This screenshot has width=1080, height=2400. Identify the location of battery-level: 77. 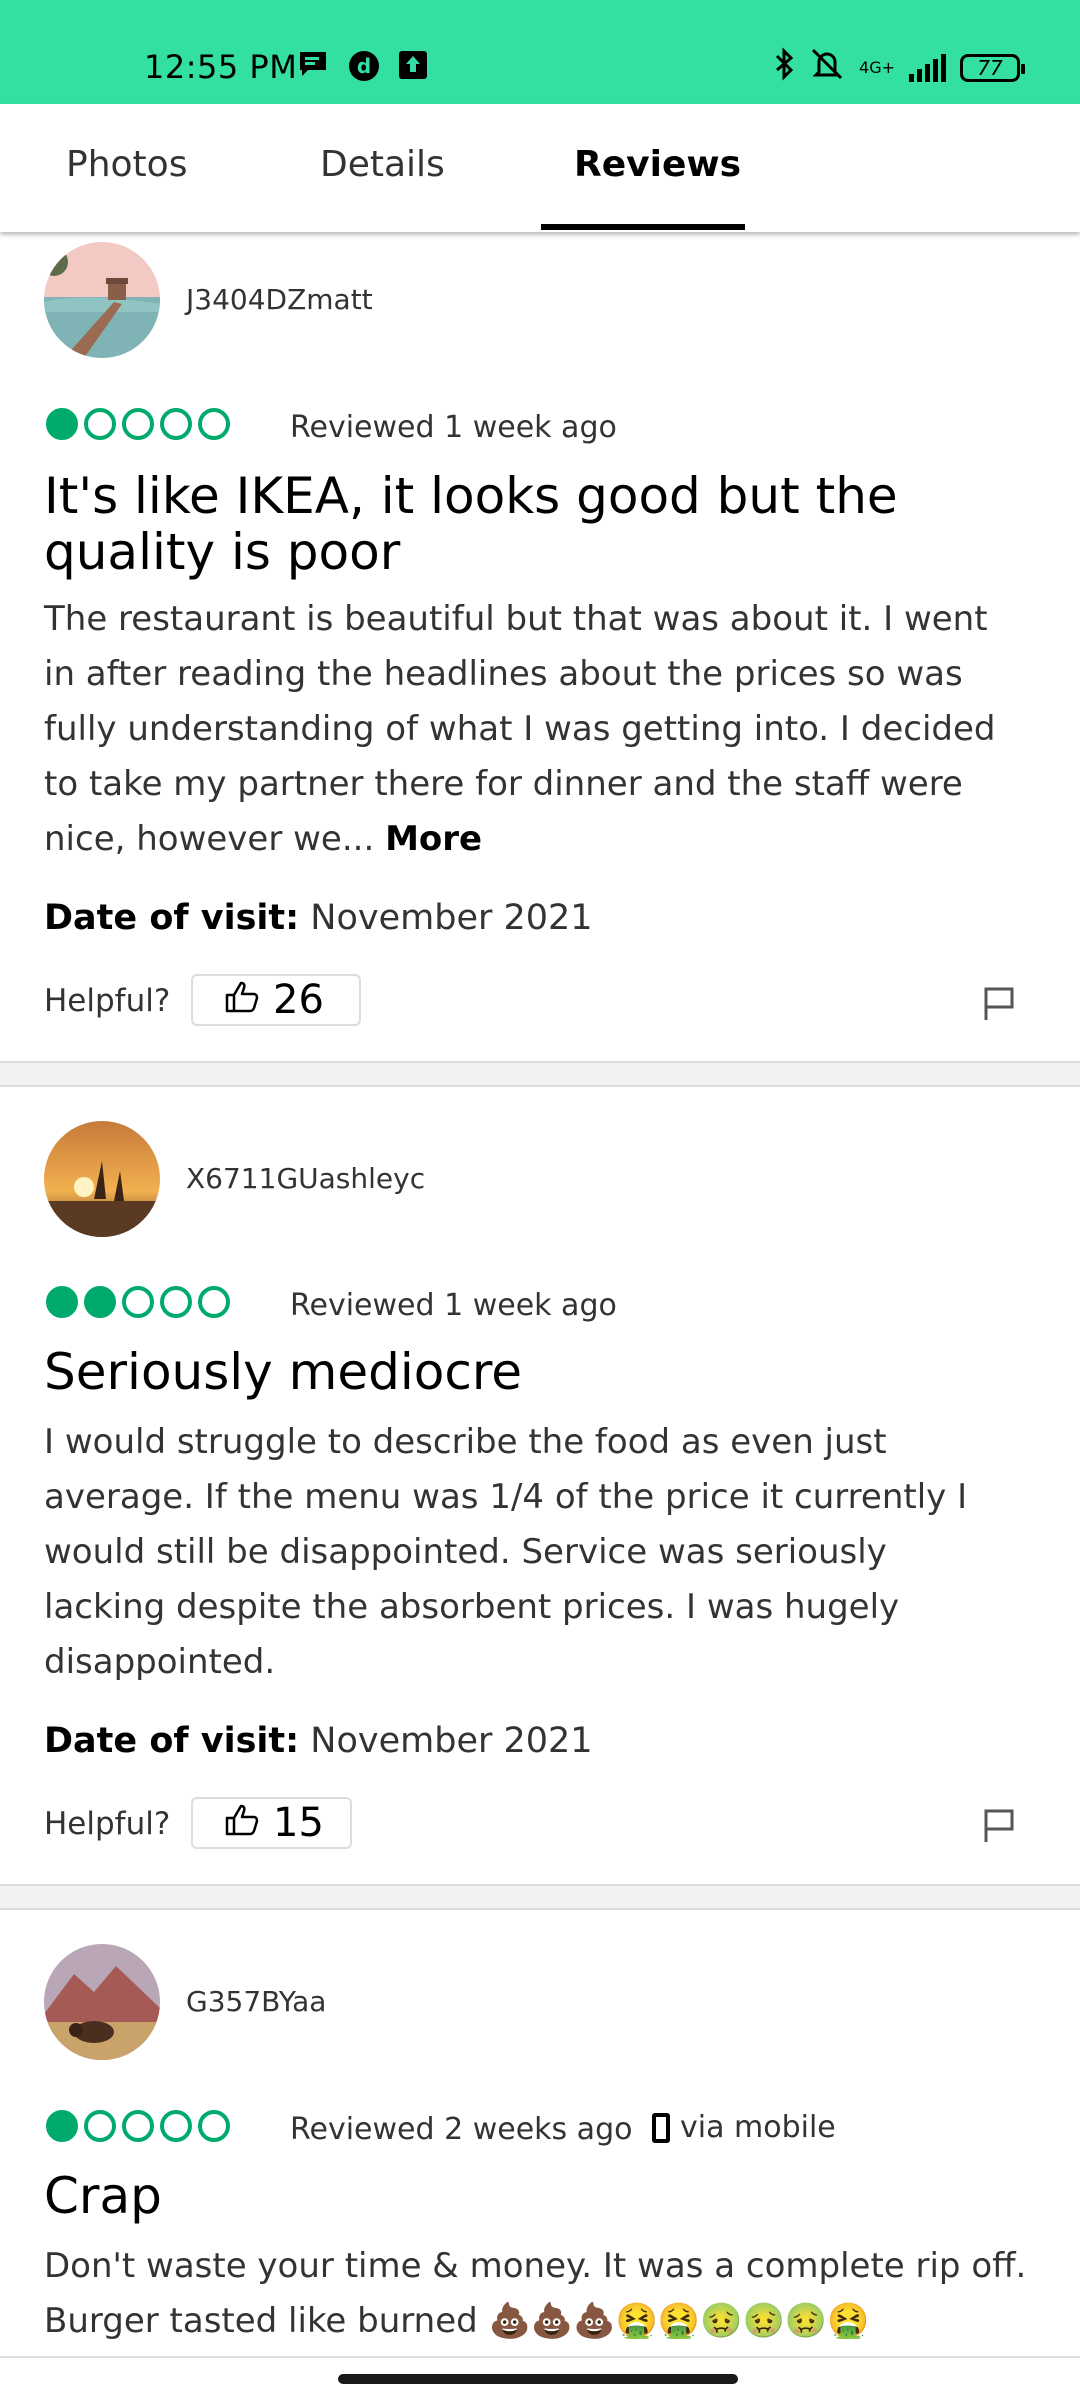
(990, 67).